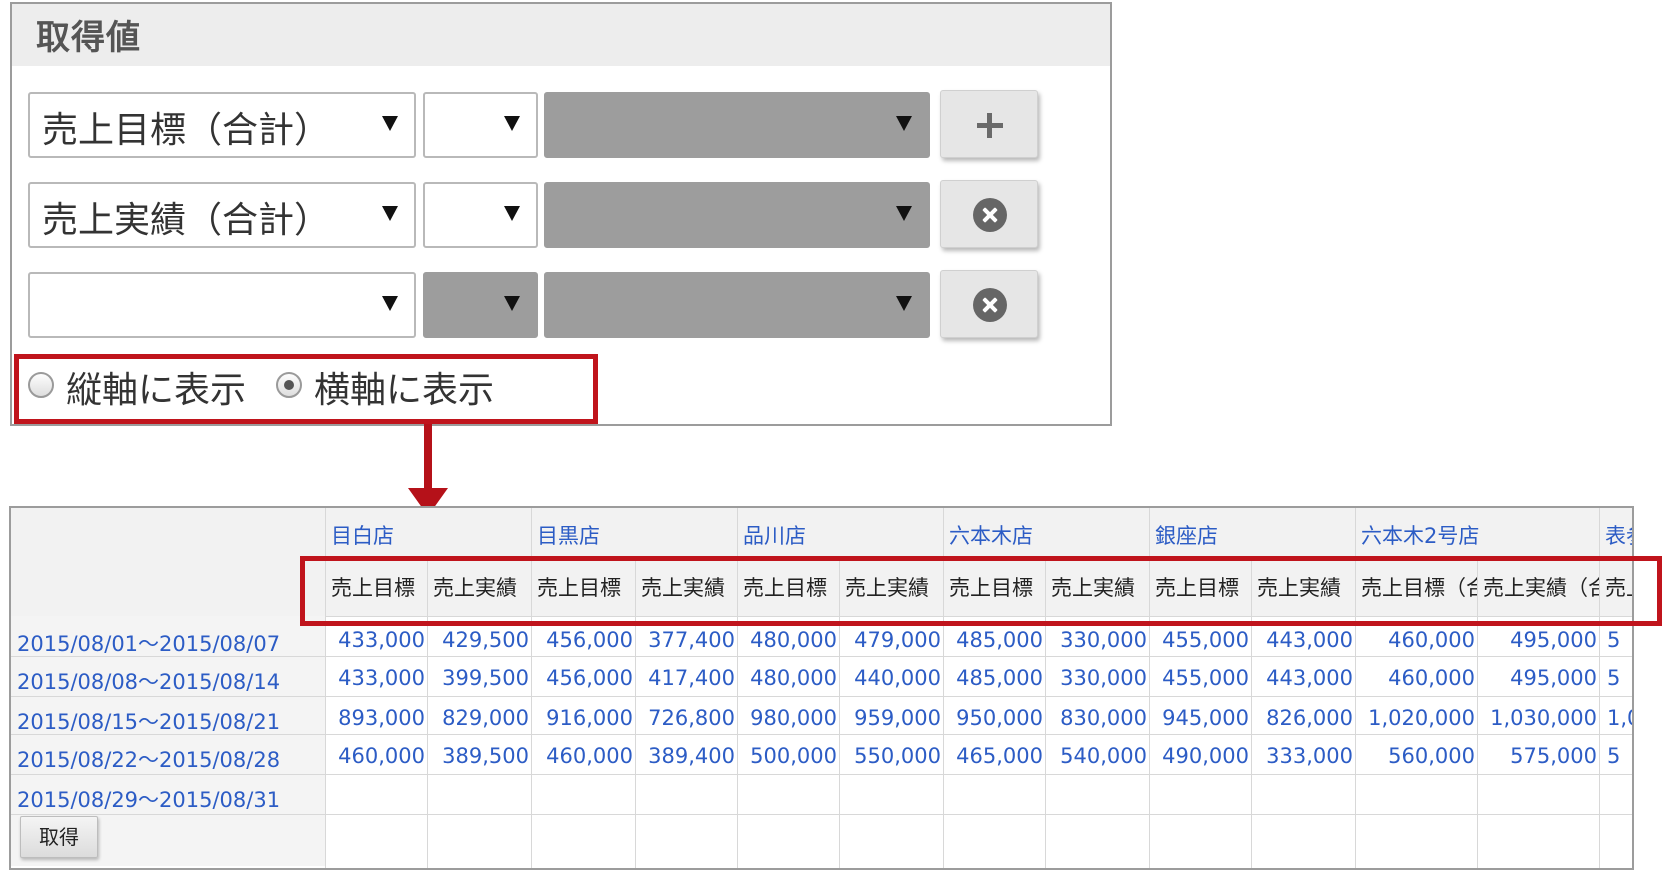 The image size is (1664, 873). I want to click on store-header: 六本木2号店, so click(1420, 535).